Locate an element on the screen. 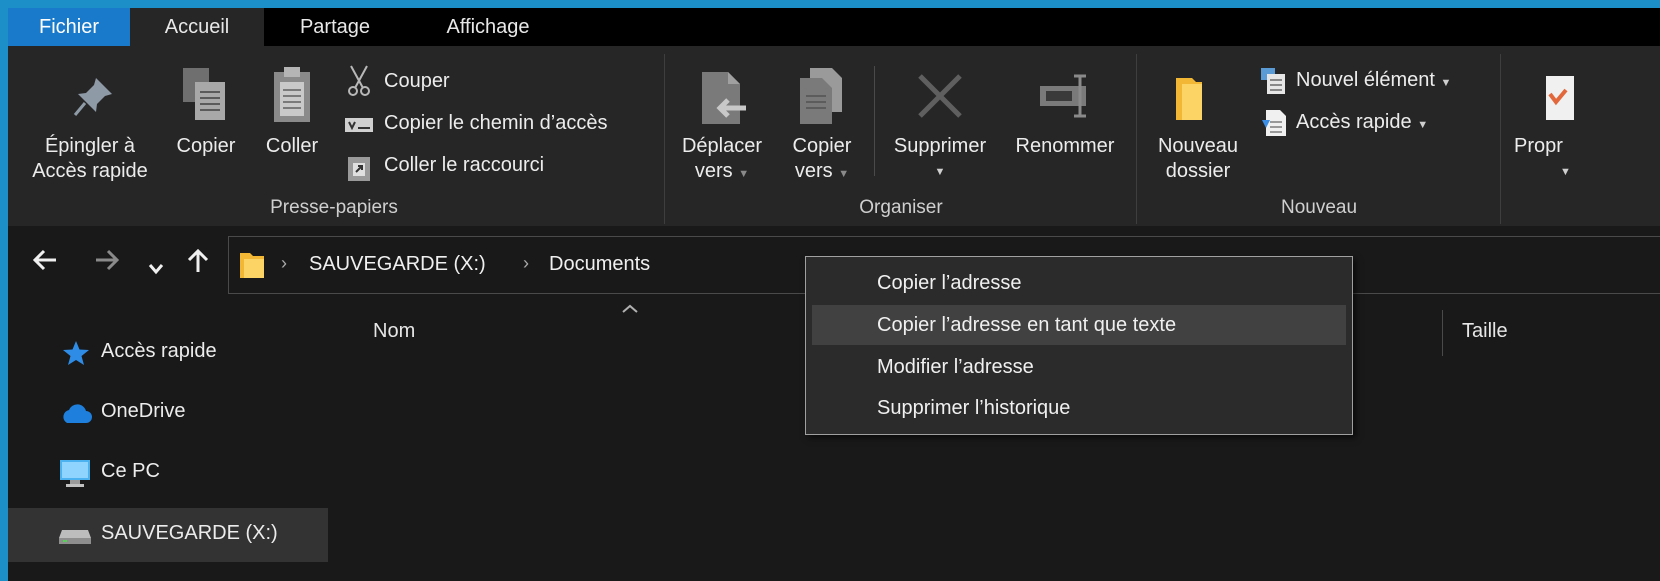  up-arrow-icon is located at coordinates (198, 264).